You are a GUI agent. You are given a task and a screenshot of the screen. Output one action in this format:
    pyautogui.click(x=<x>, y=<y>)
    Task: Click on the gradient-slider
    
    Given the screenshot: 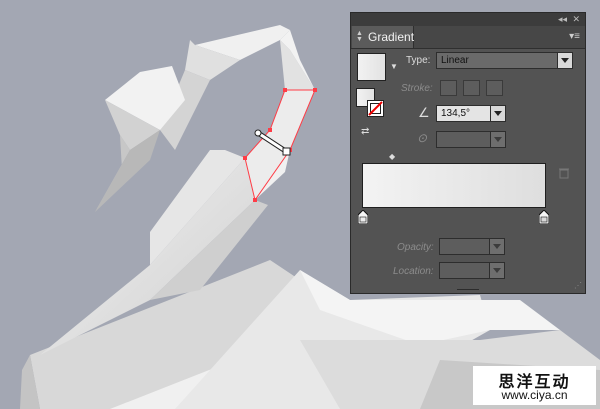 What is the action you would take?
    pyautogui.click(x=454, y=185)
    